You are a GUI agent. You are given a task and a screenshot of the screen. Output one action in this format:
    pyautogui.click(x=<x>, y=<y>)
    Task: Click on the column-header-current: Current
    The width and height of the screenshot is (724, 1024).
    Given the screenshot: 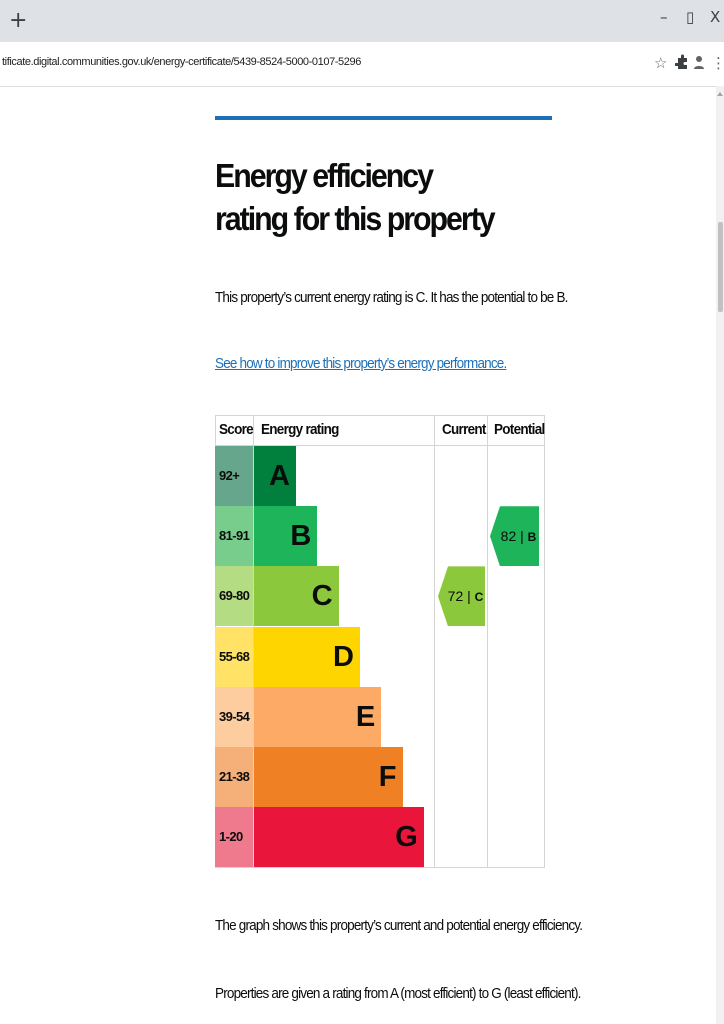 What is the action you would take?
    pyautogui.click(x=464, y=429)
    